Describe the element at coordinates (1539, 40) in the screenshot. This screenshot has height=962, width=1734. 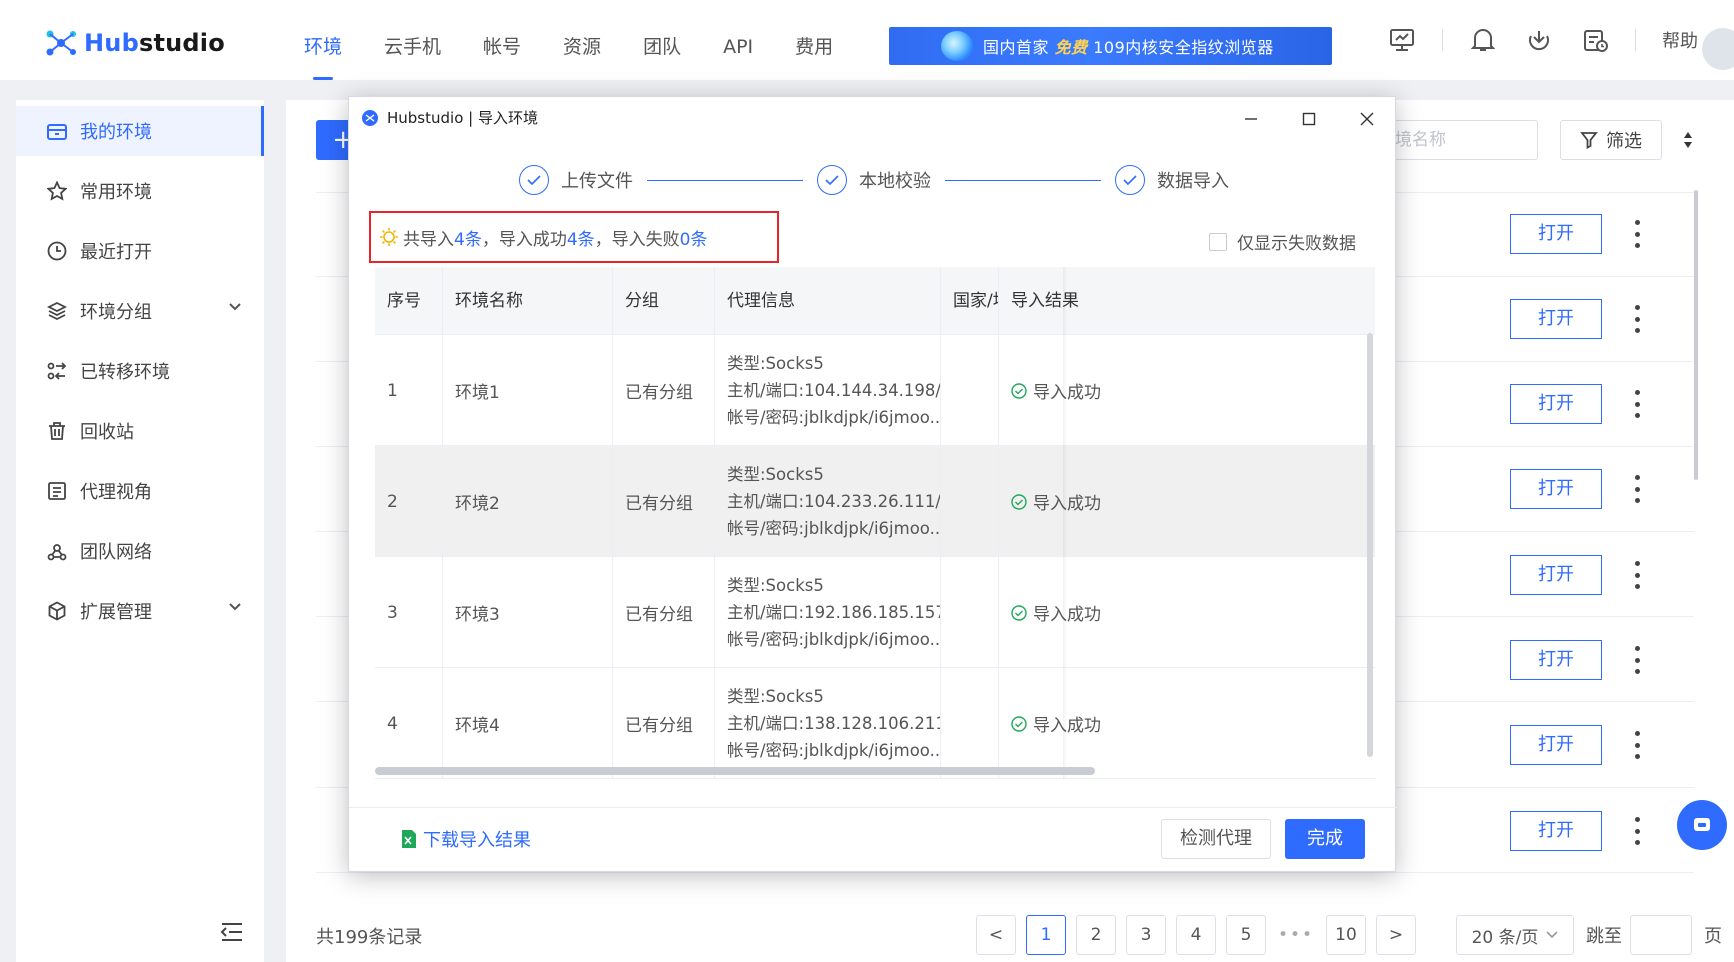
I see `download-icon` at that location.